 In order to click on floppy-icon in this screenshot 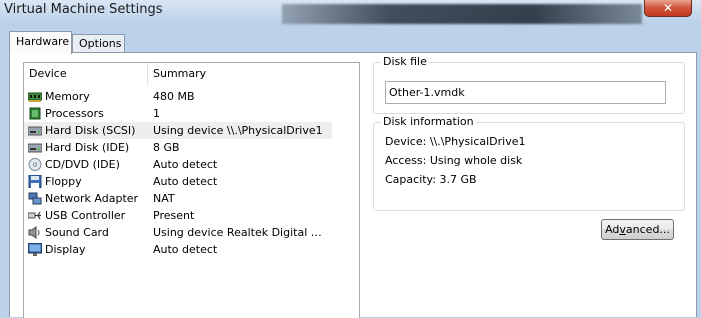, I will do `click(35, 181)`.